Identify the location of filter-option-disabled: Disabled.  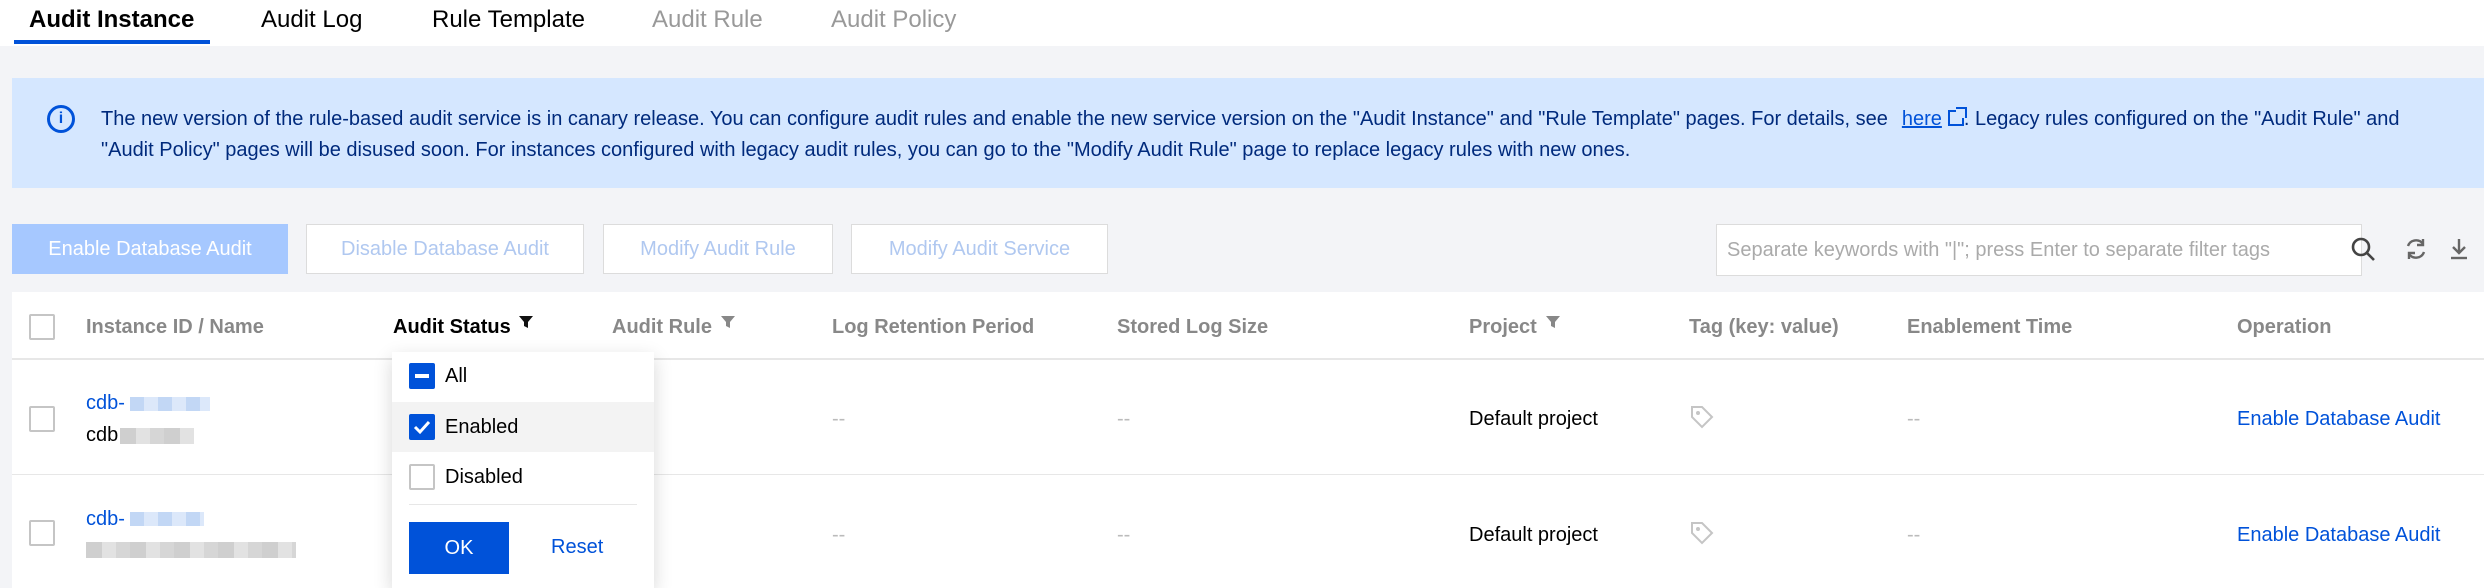
(523, 477).